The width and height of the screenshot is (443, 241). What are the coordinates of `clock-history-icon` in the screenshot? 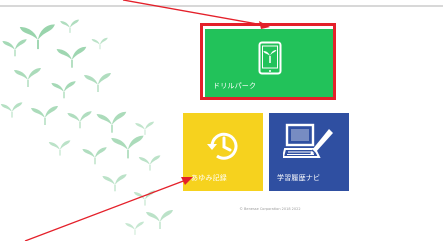 It's located at (222, 146).